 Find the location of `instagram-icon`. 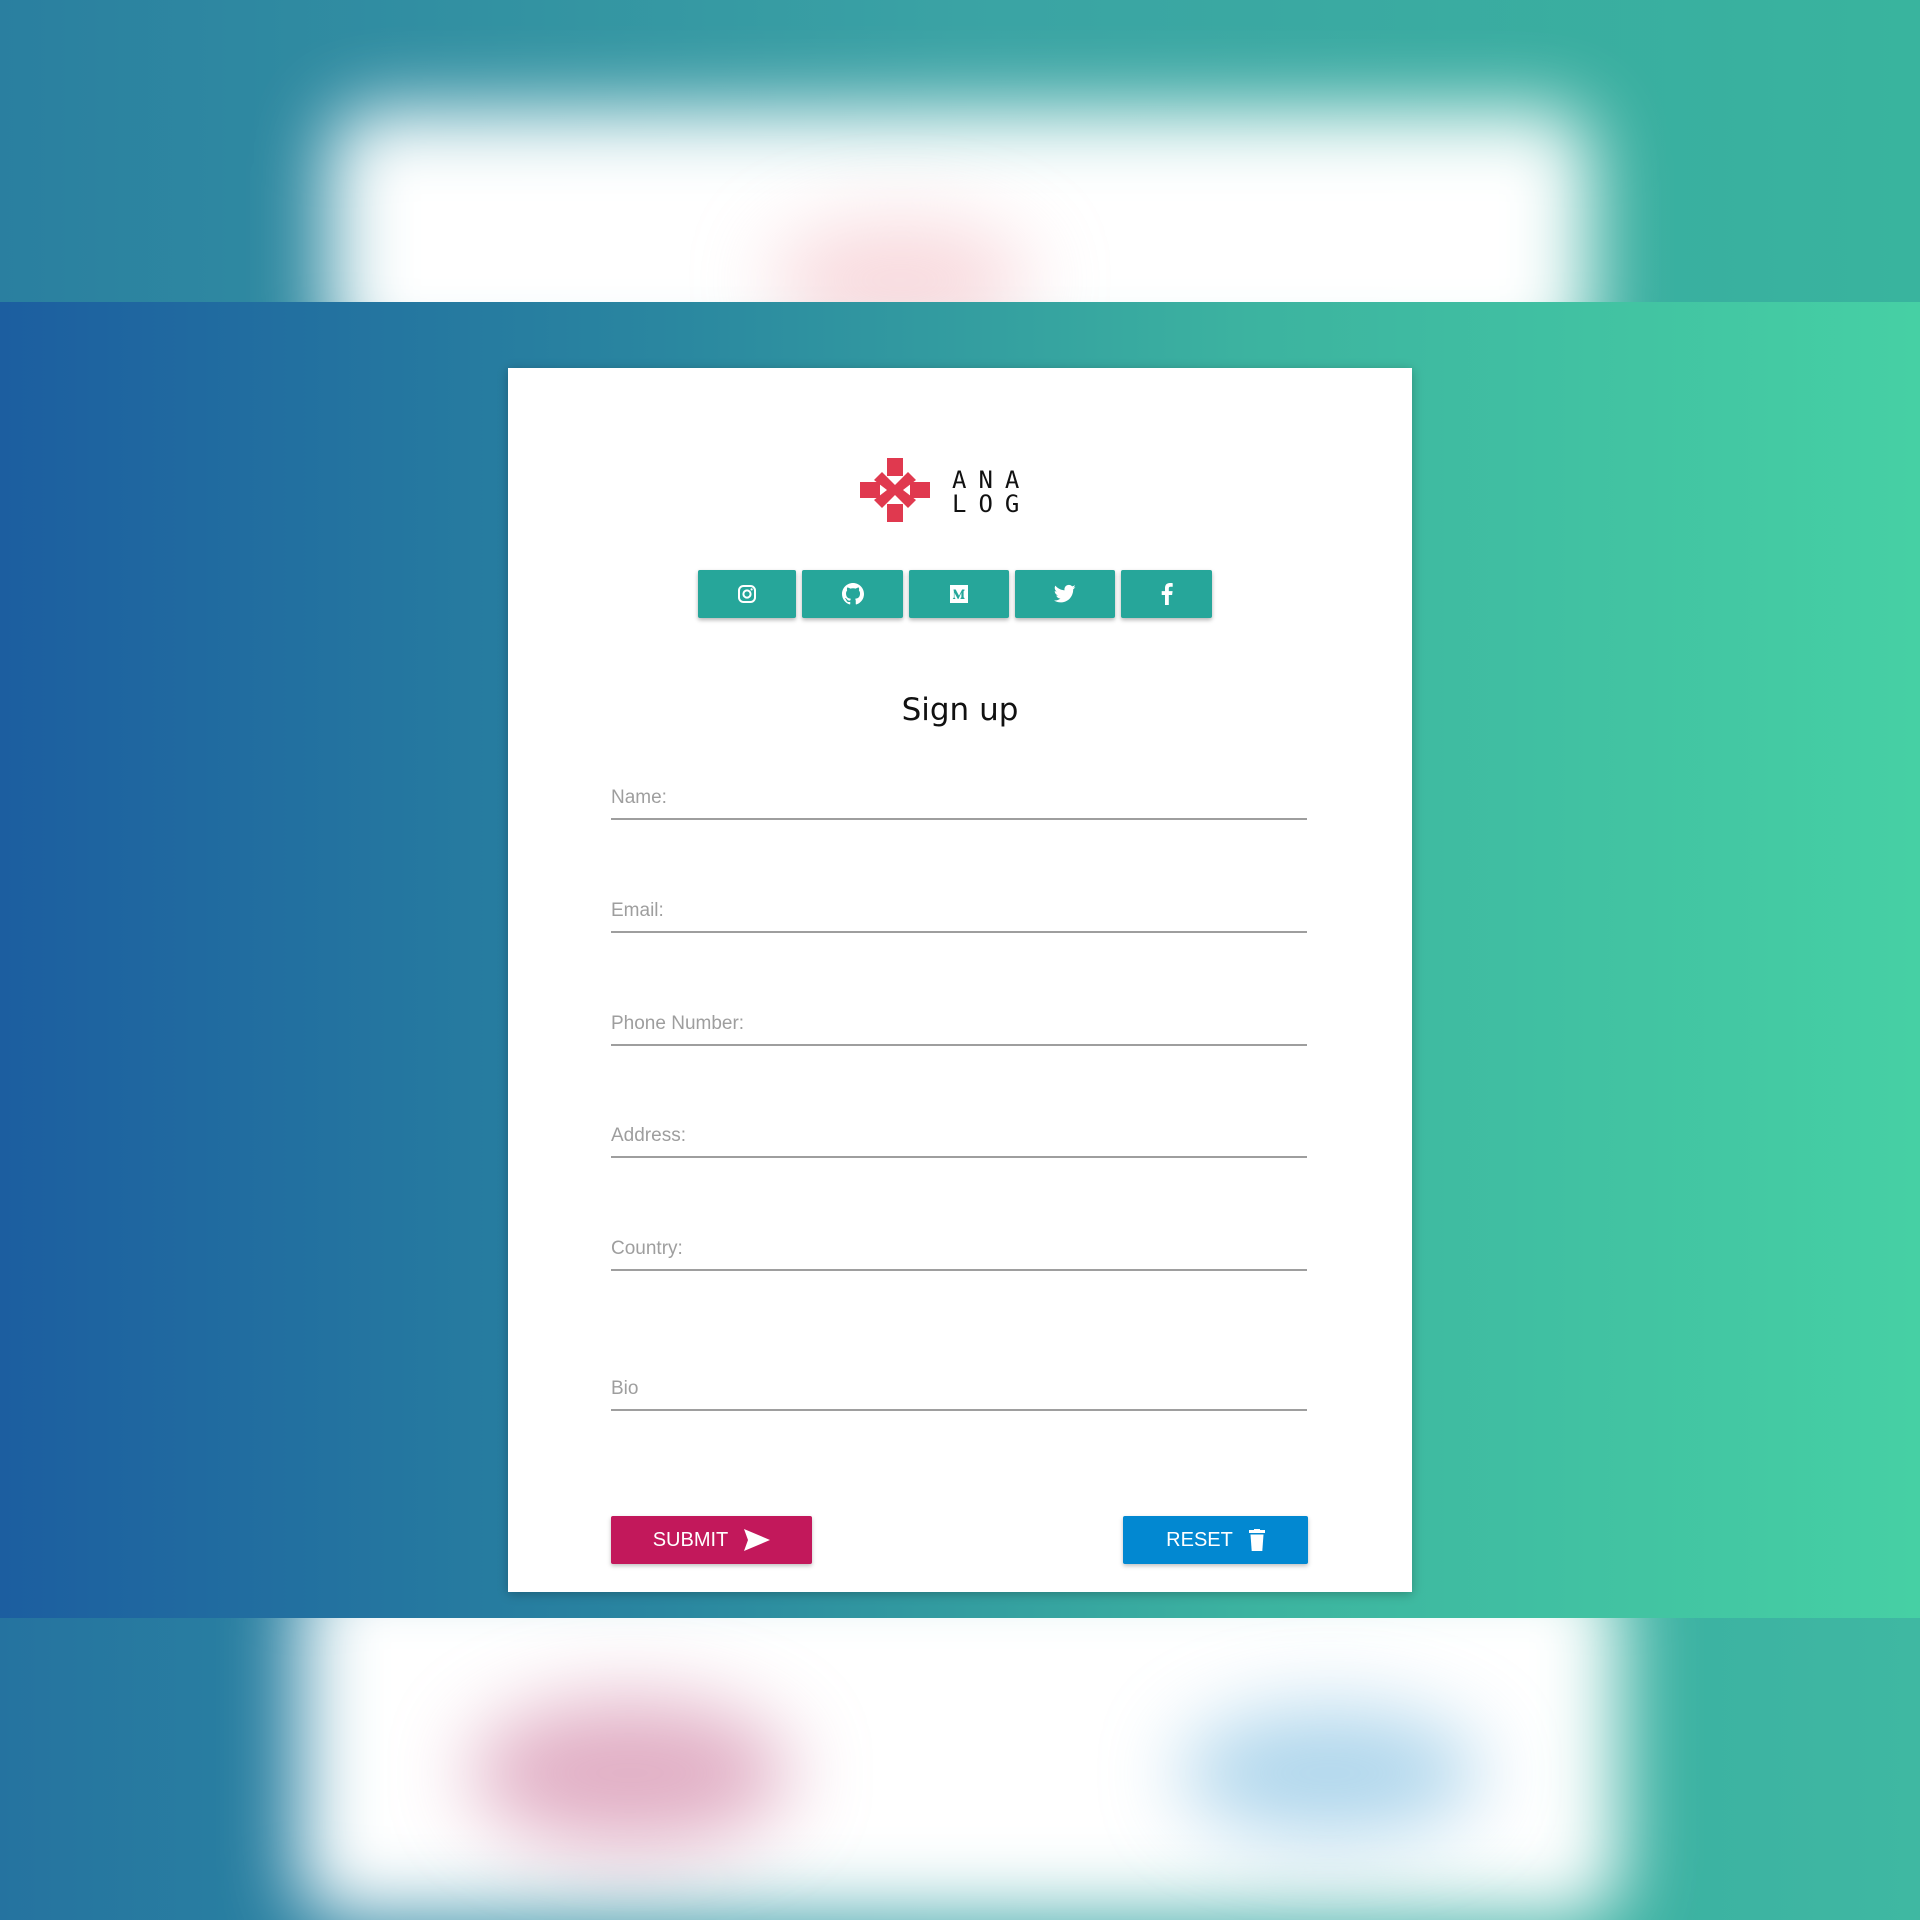

instagram-icon is located at coordinates (747, 594).